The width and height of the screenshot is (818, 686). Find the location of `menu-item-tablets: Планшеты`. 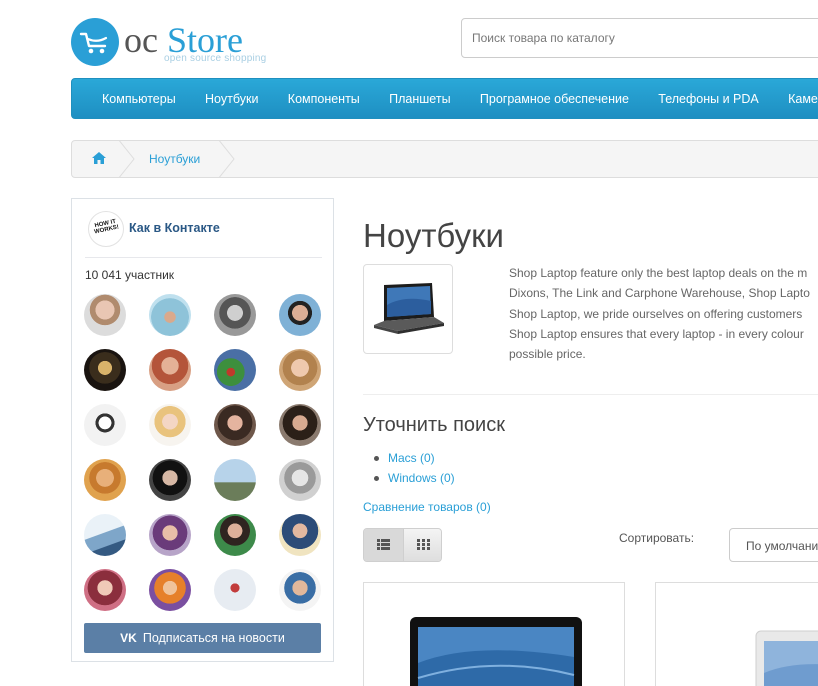

menu-item-tablets: Планшеты is located at coordinates (419, 98).